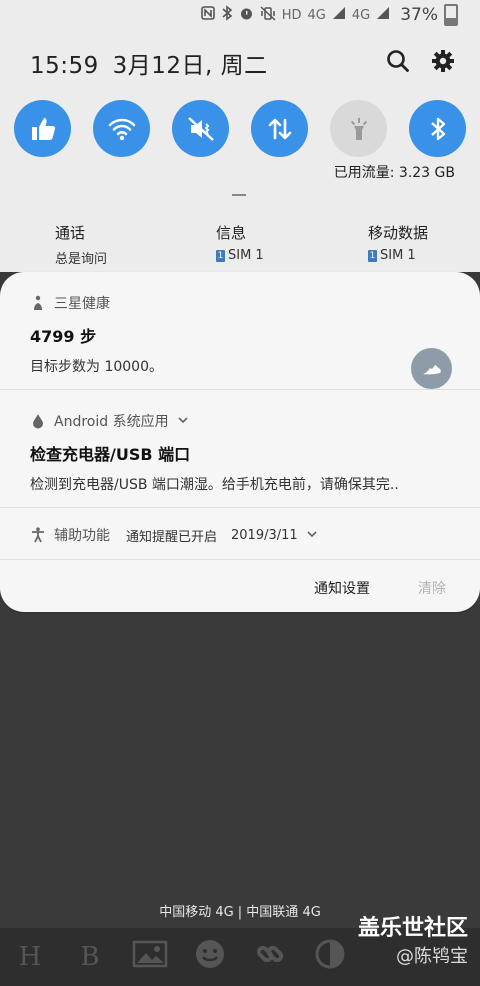 The image size is (480, 986). I want to click on notification-actions: 通知设置 清除, so click(380, 588).